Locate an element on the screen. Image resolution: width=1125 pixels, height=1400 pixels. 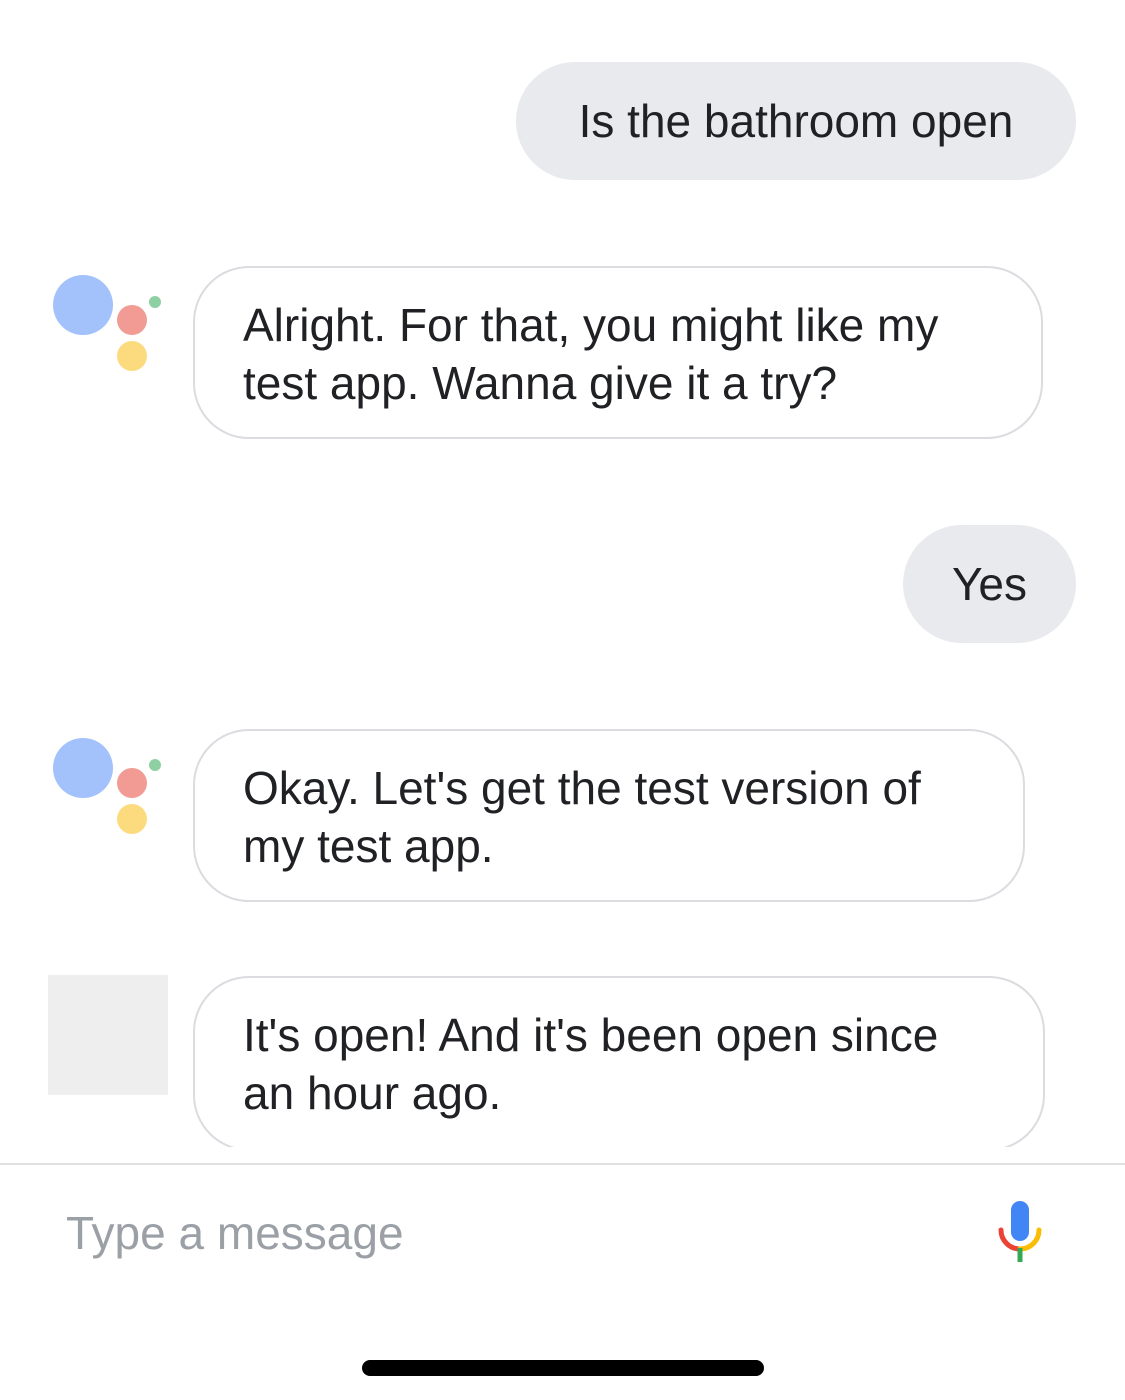
user-message-bubble: Yes is located at coordinates (989, 584).